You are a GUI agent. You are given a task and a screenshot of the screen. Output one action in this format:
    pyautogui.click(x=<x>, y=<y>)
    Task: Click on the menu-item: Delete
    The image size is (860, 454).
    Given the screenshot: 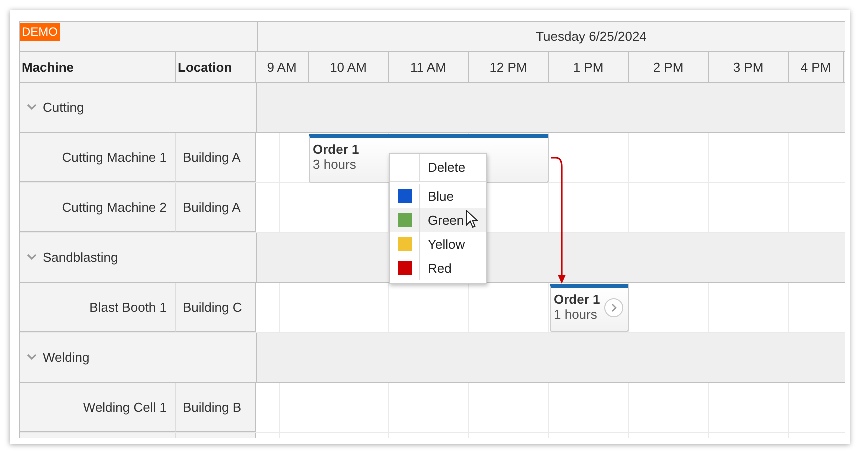 What is the action you would take?
    pyautogui.click(x=438, y=168)
    